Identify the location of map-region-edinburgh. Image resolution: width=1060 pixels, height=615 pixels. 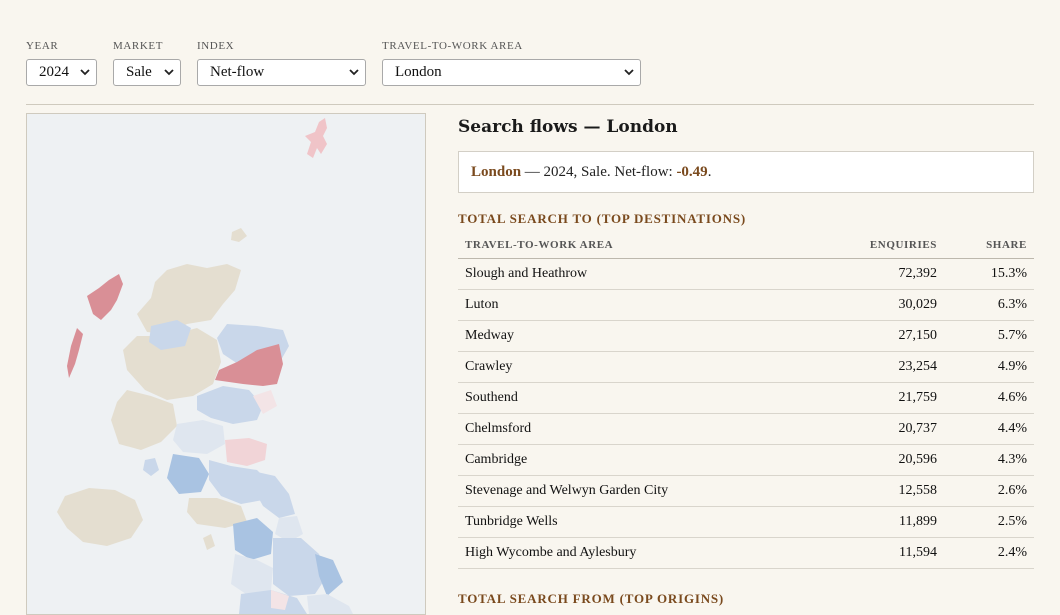
(246, 452).